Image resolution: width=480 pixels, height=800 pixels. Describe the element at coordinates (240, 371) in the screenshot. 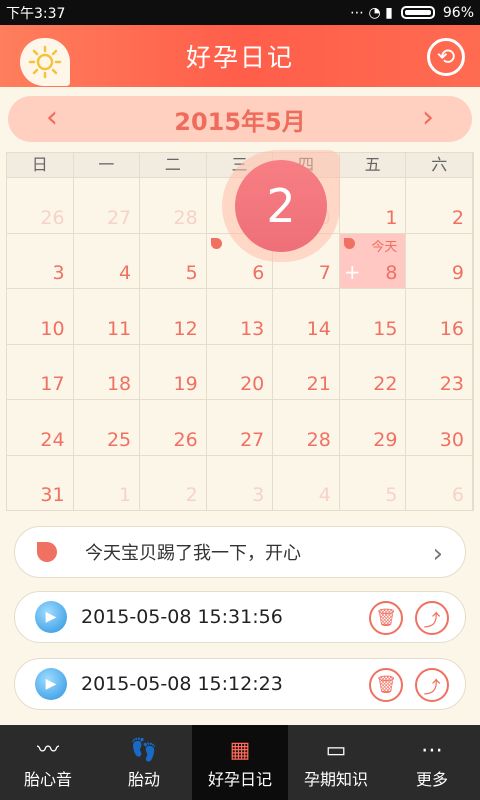

I see `day-cell: 20` at that location.